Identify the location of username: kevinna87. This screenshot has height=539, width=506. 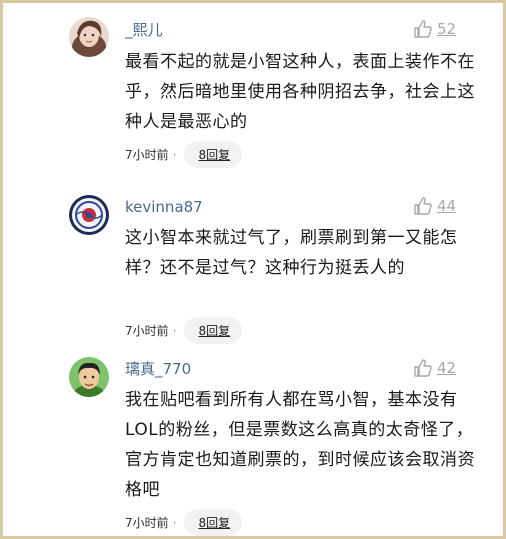
(164, 207).